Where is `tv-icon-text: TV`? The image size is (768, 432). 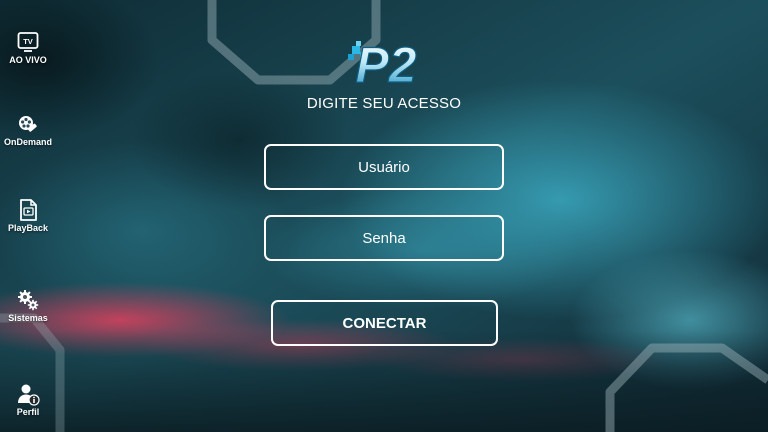 tv-icon-text: TV is located at coordinates (28, 41).